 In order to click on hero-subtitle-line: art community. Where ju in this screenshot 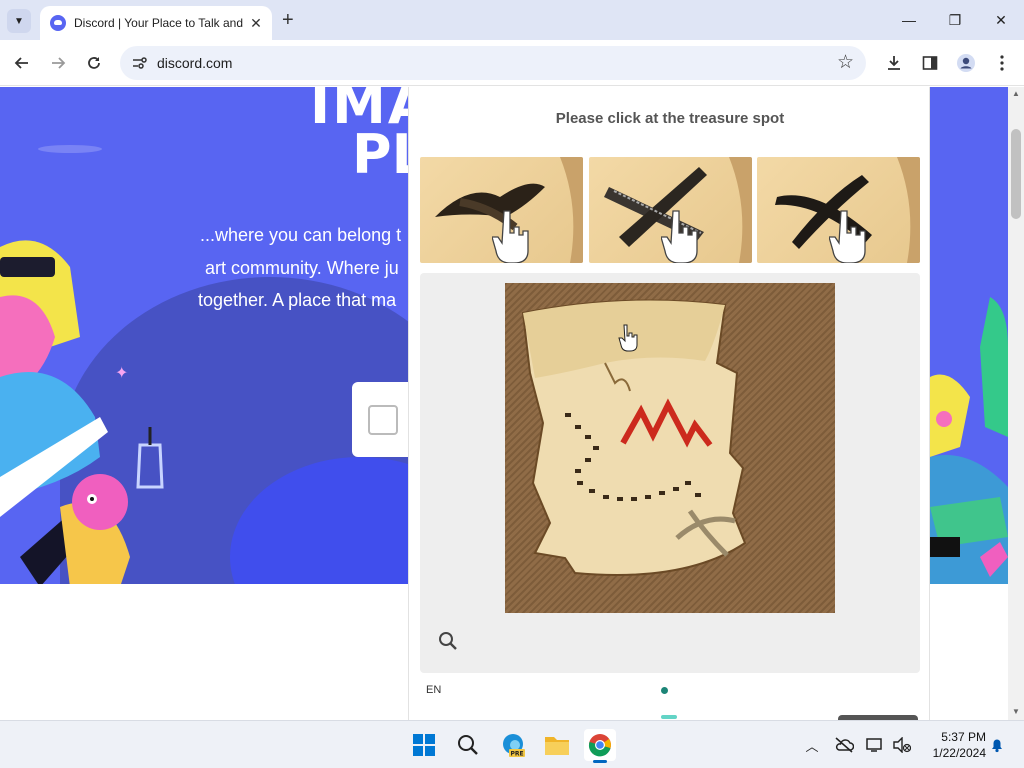, I will do `click(302, 268)`.